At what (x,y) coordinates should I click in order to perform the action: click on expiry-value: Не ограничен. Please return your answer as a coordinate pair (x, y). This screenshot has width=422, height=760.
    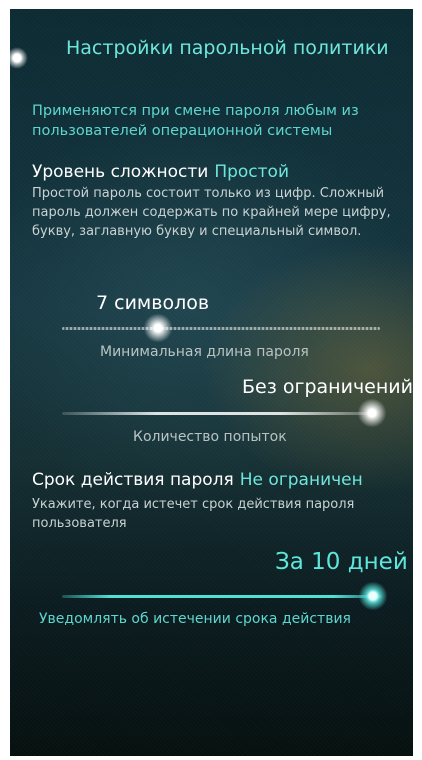
    Looking at the image, I should click on (301, 480).